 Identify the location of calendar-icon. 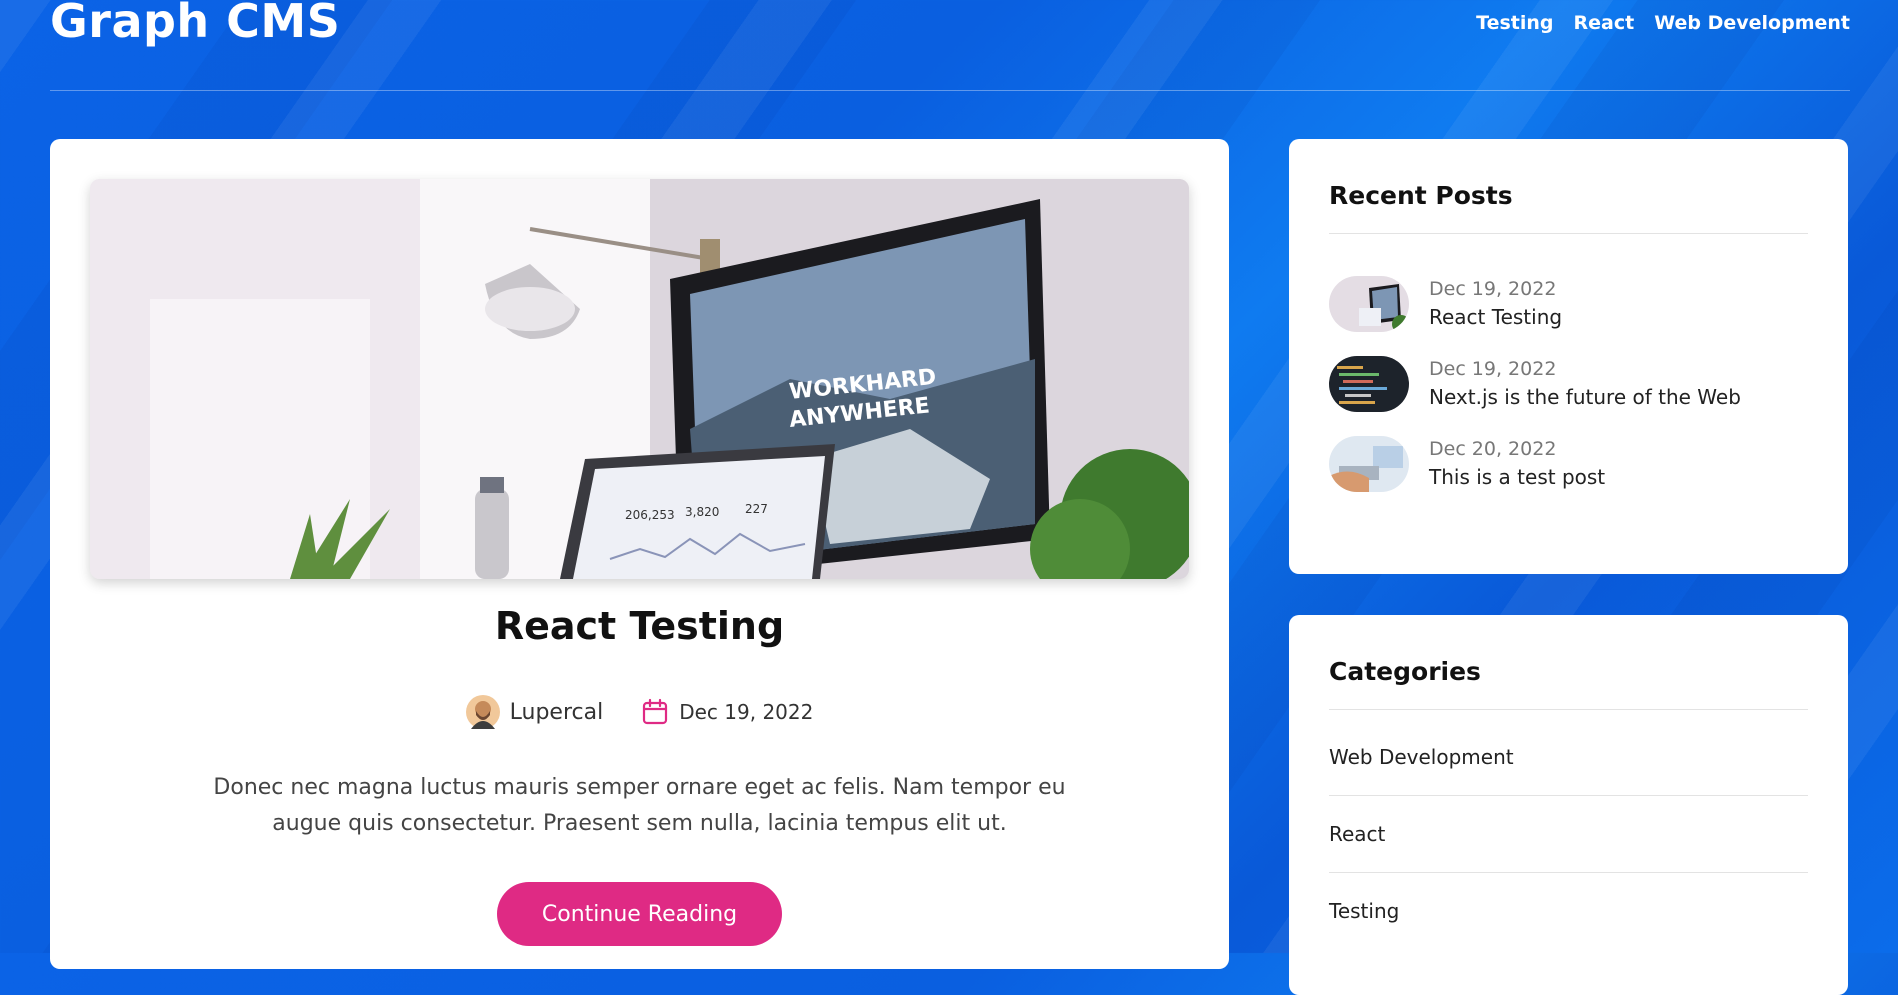
(655, 711).